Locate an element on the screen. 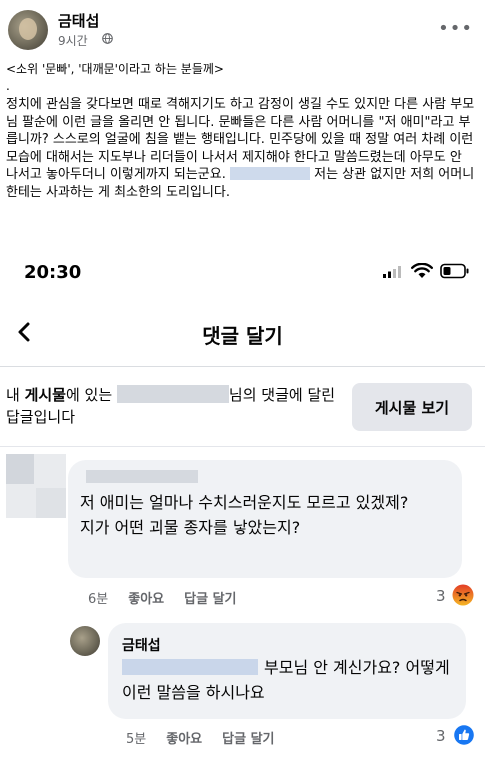 The width and height of the screenshot is (485, 757). redacted-name-blur is located at coordinates (269, 174).